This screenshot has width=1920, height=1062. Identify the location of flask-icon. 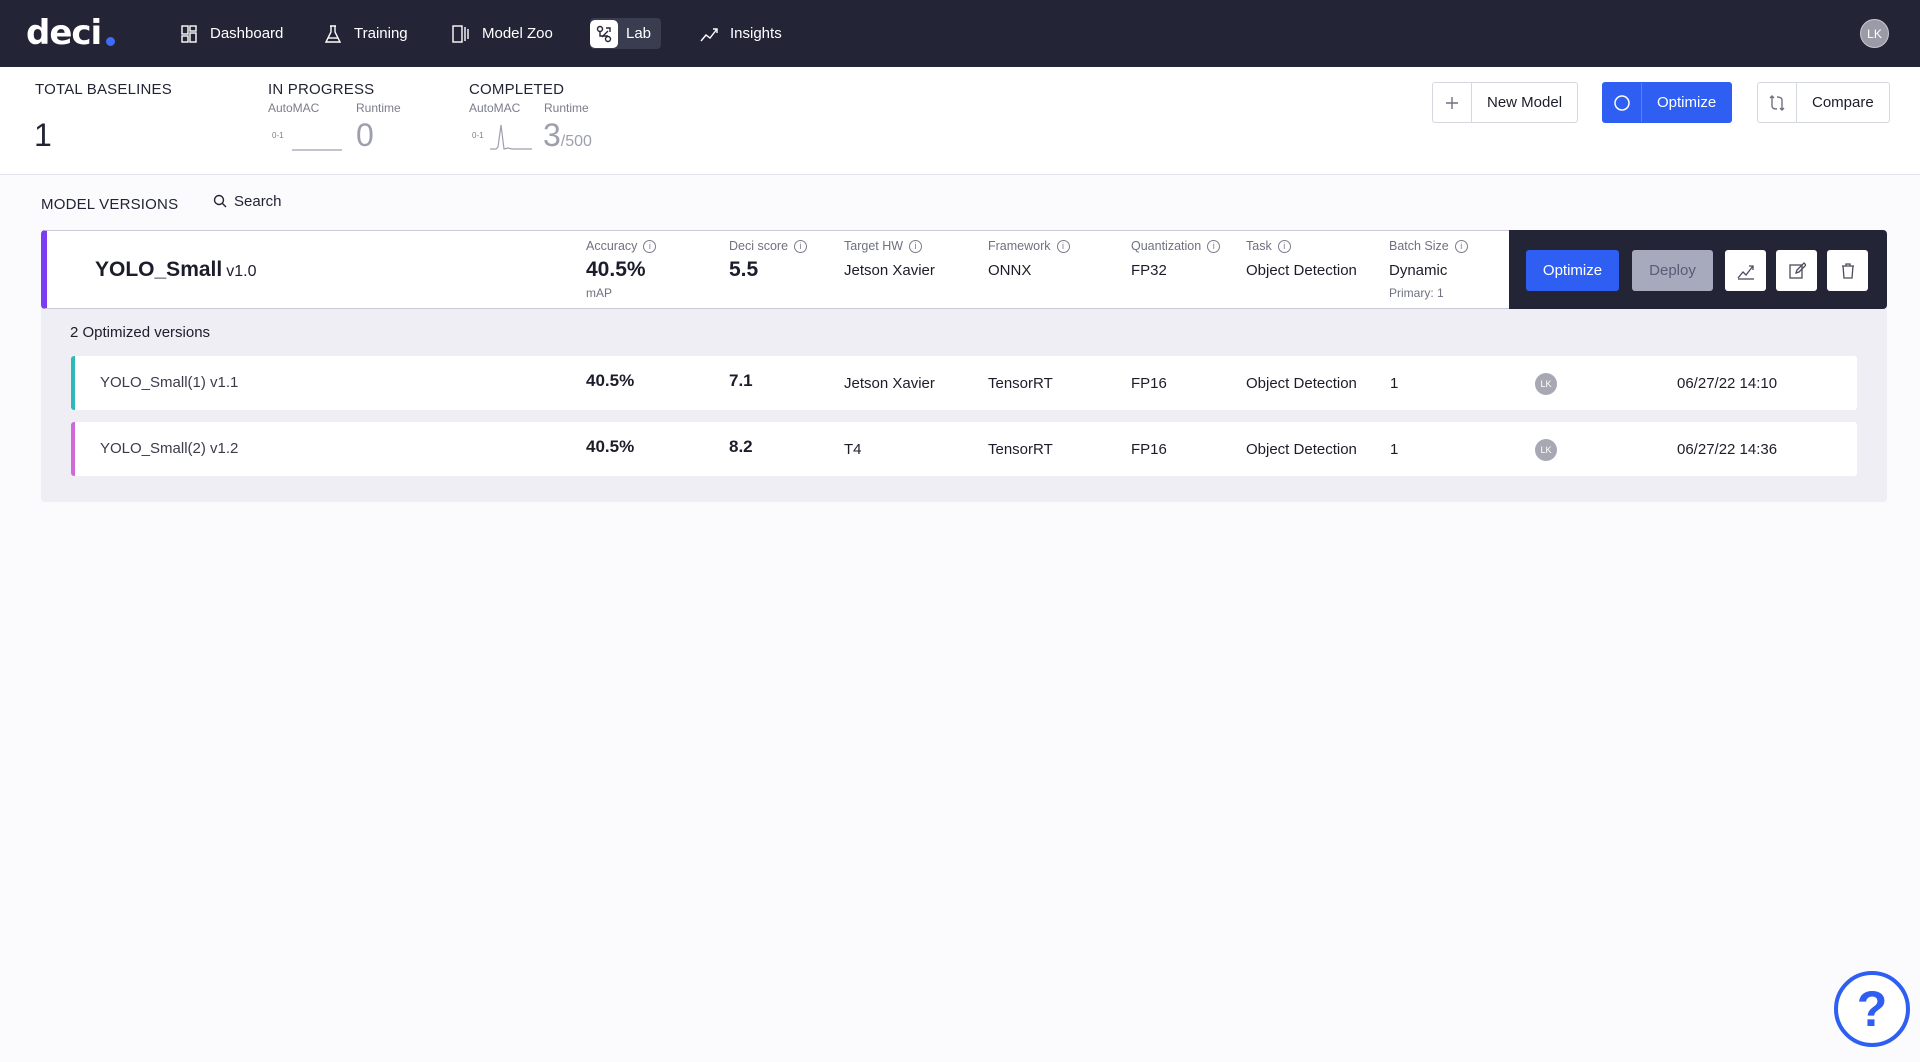
(333, 33).